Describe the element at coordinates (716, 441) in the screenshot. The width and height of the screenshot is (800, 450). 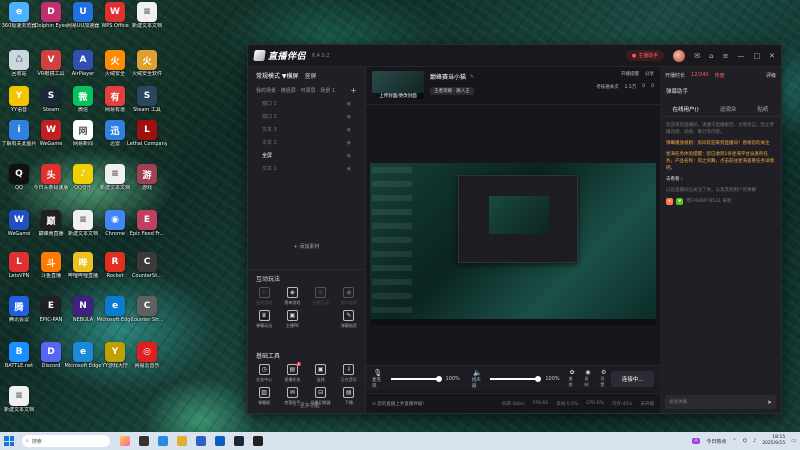
I see `weather-label: 今日热点` at that location.